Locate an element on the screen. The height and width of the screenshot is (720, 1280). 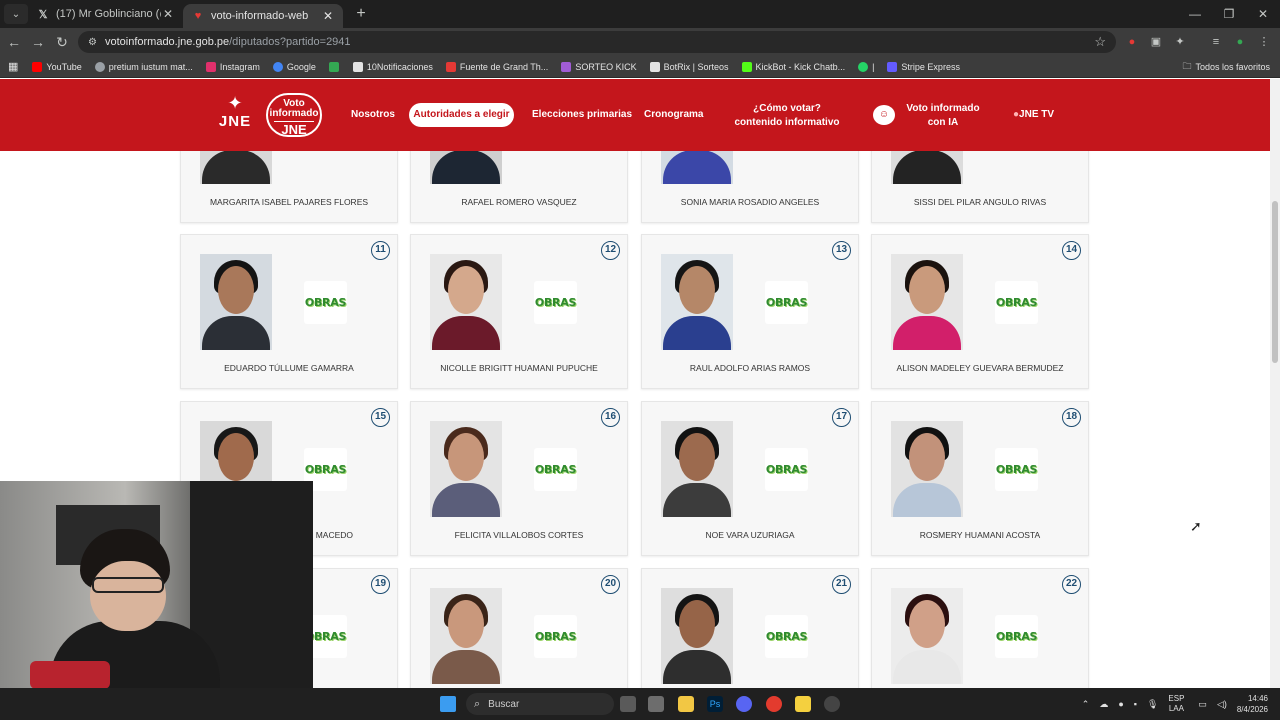
tray-icon: ☁ is located at coordinates (1103, 704).